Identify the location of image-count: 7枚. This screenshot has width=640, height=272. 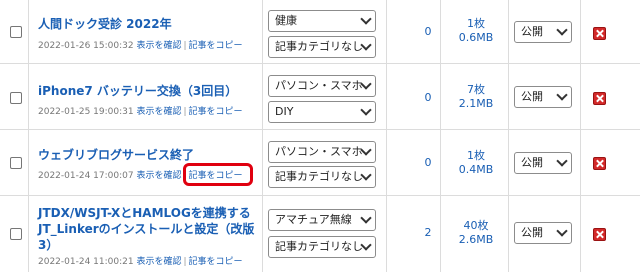
(476, 89).